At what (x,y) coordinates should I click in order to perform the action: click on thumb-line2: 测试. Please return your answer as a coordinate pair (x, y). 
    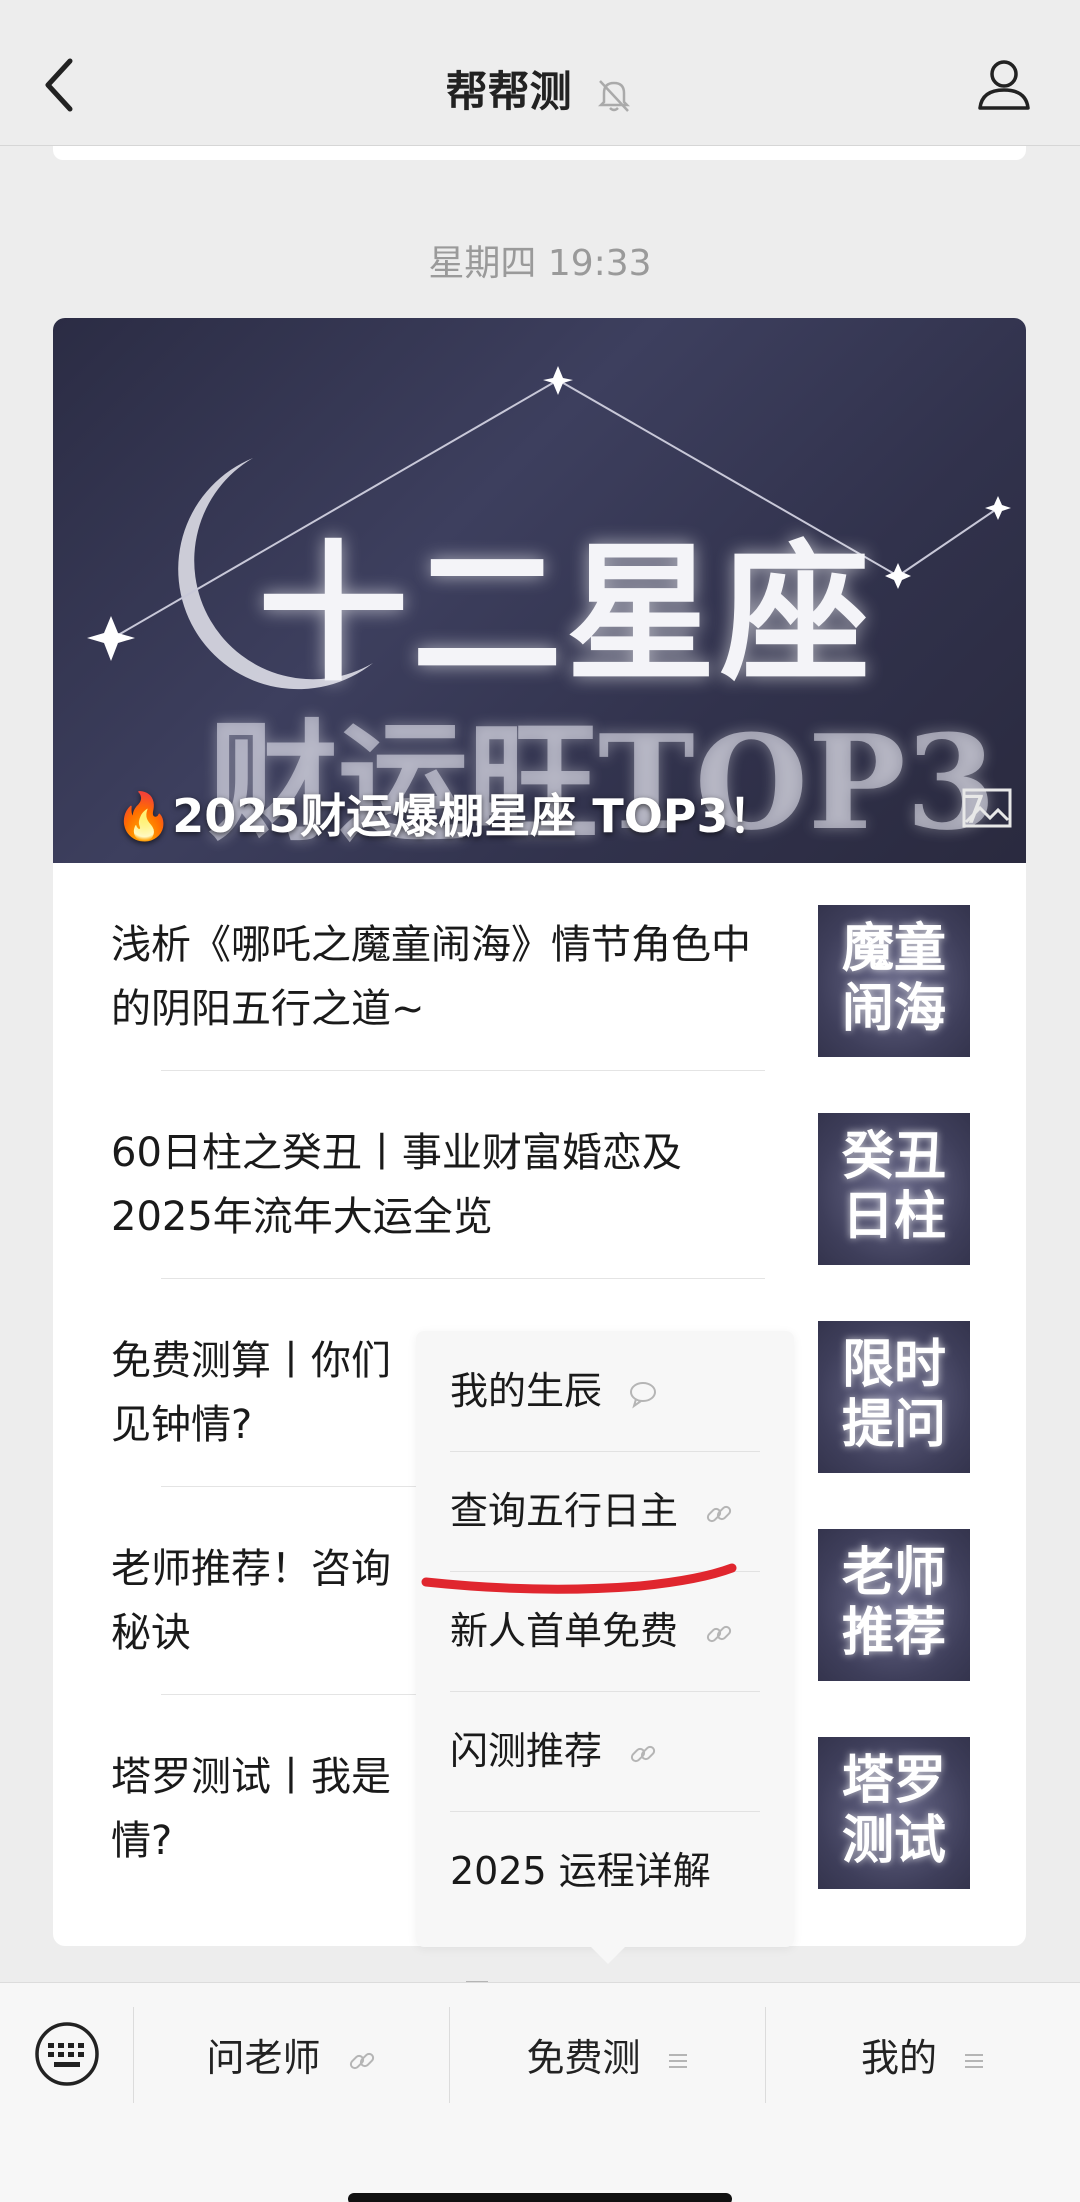
    Looking at the image, I should click on (893, 1840).